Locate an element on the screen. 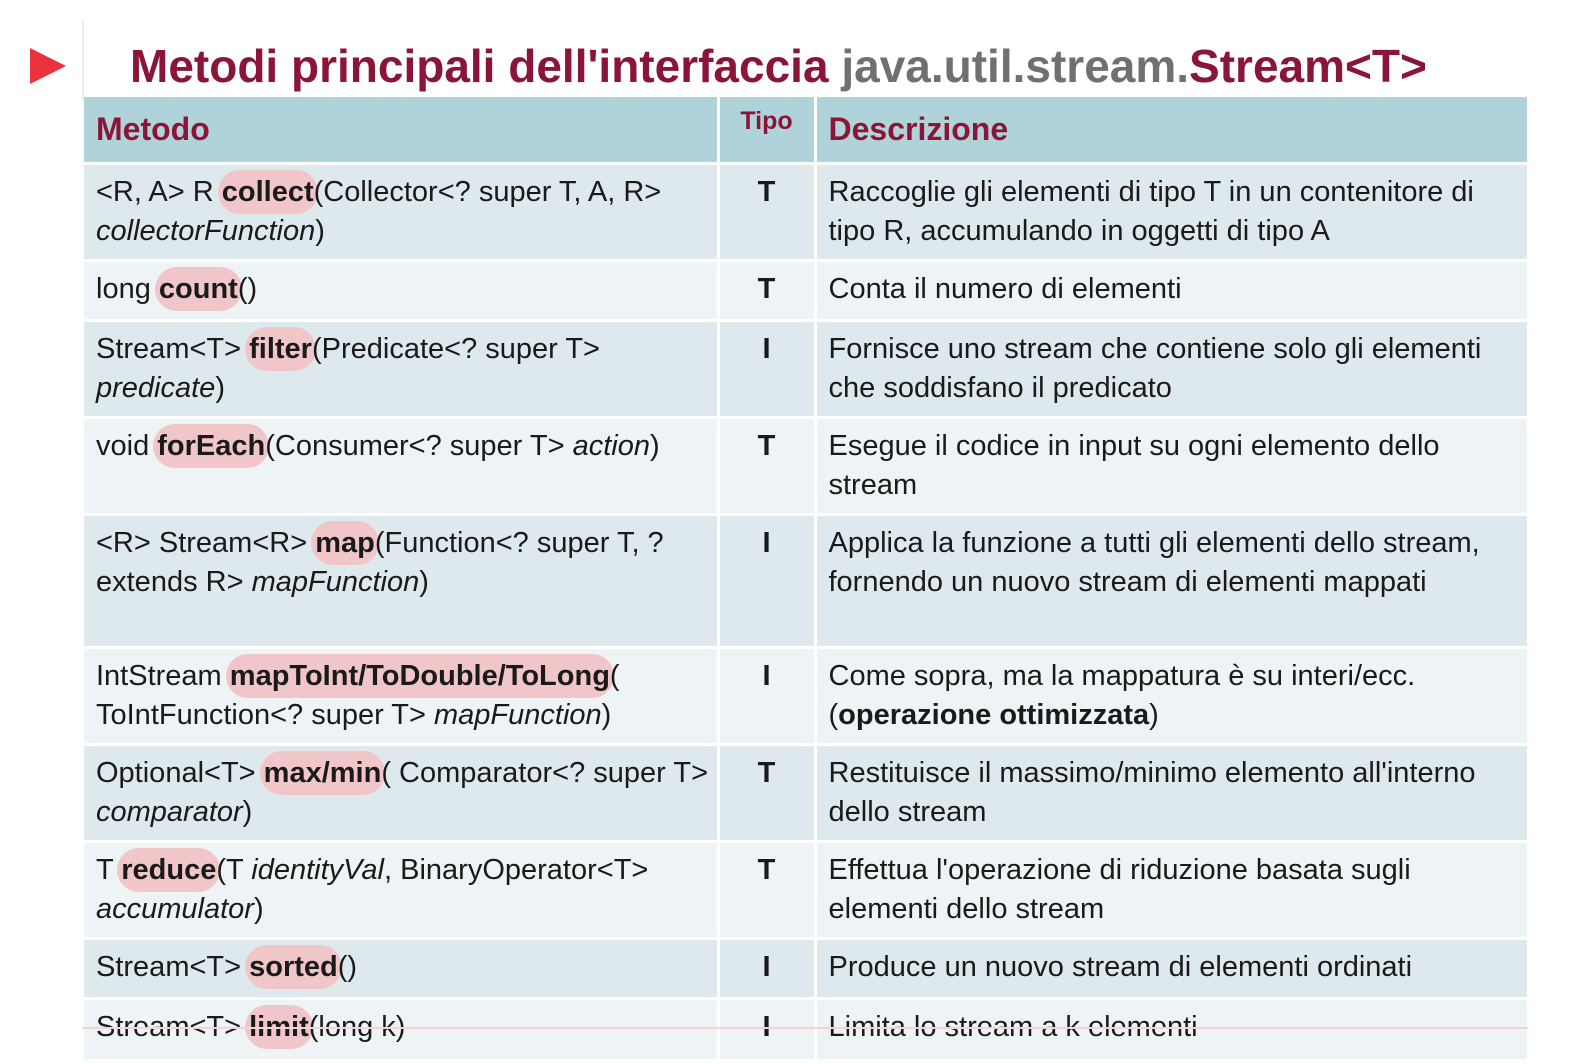  method-return-type: void is located at coordinates (127, 446).